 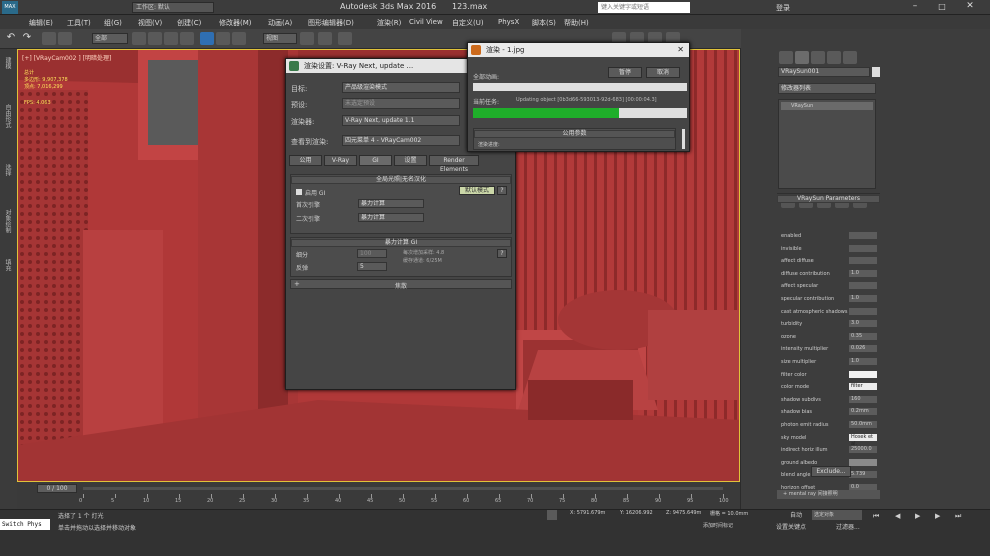 I want to click on camera-icon, so click(x=345, y=38).